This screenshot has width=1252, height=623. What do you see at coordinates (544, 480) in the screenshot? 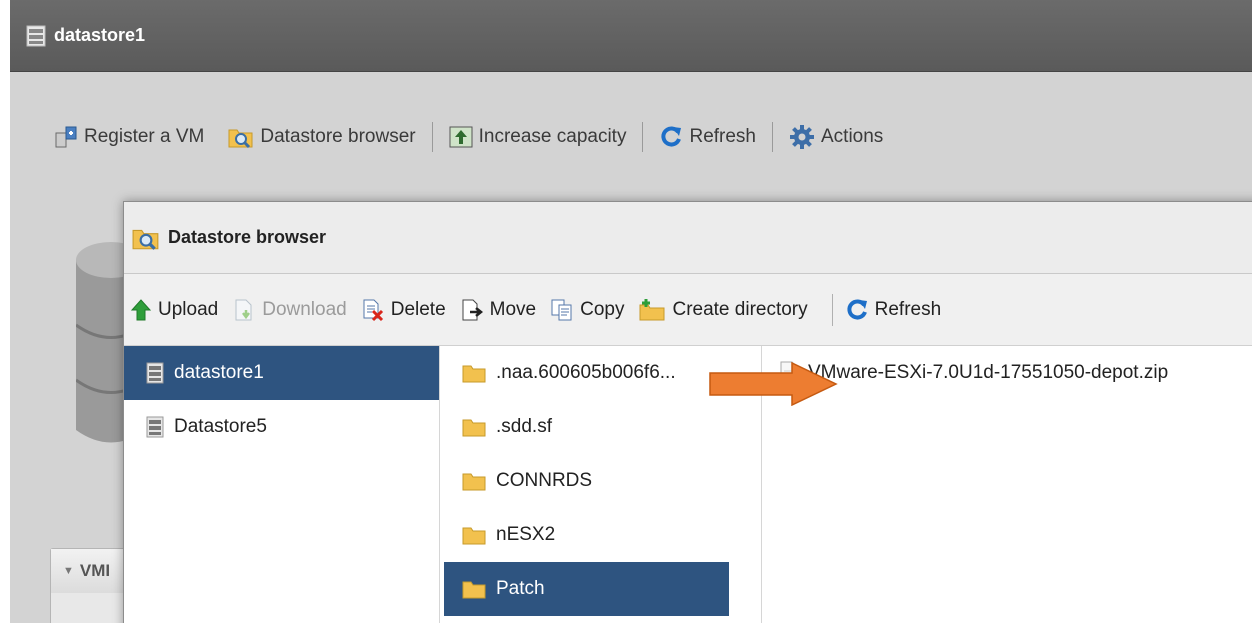
I see `folder-label: CONNRDS` at bounding box center [544, 480].